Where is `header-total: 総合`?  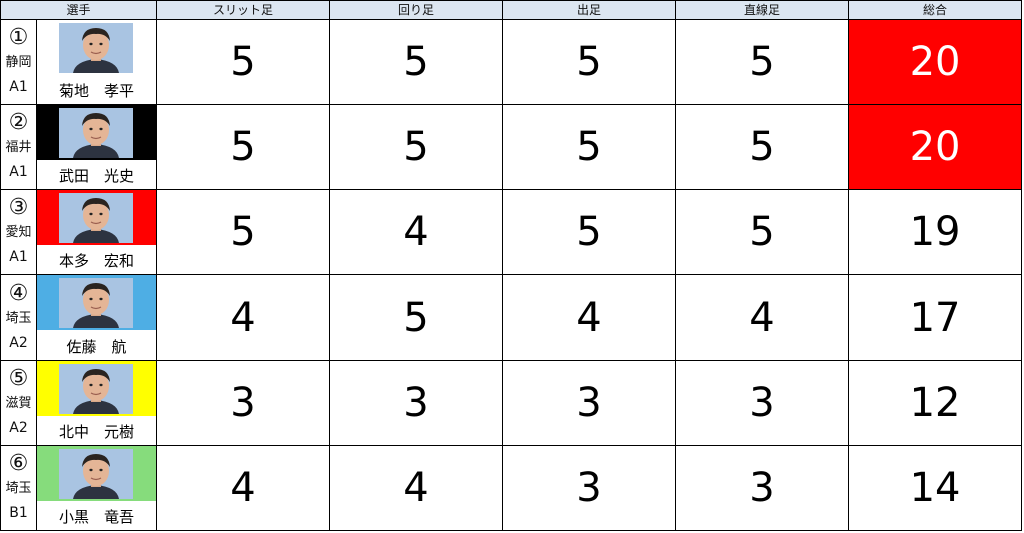
header-total: 総合 is located at coordinates (935, 10).